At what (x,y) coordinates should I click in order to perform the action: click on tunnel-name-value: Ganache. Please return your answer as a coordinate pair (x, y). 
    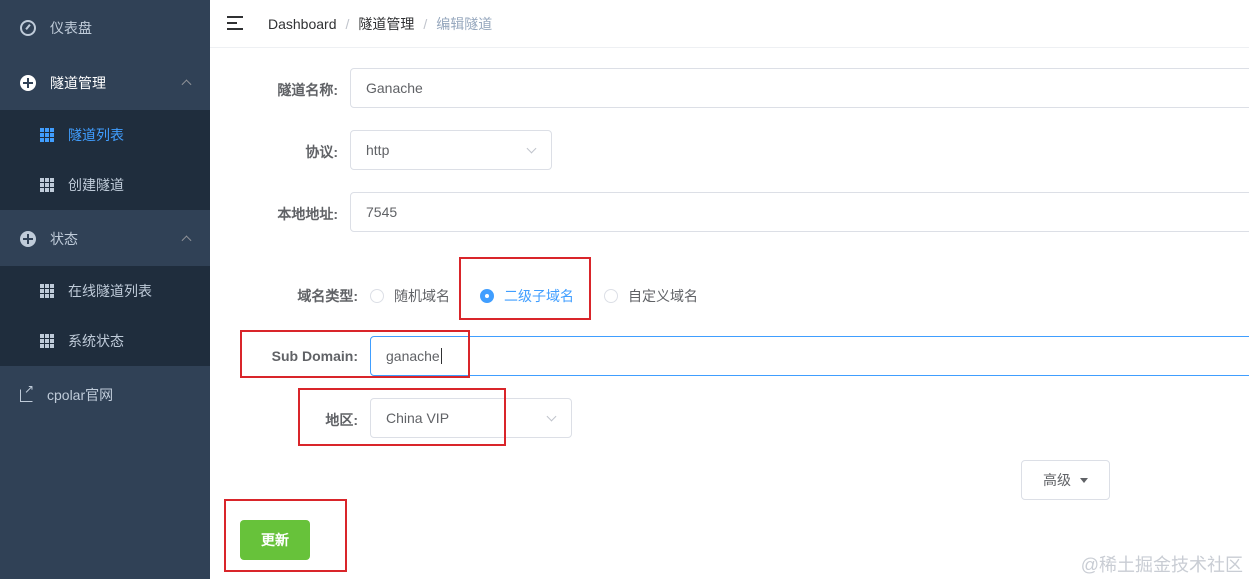
    Looking at the image, I should click on (394, 88).